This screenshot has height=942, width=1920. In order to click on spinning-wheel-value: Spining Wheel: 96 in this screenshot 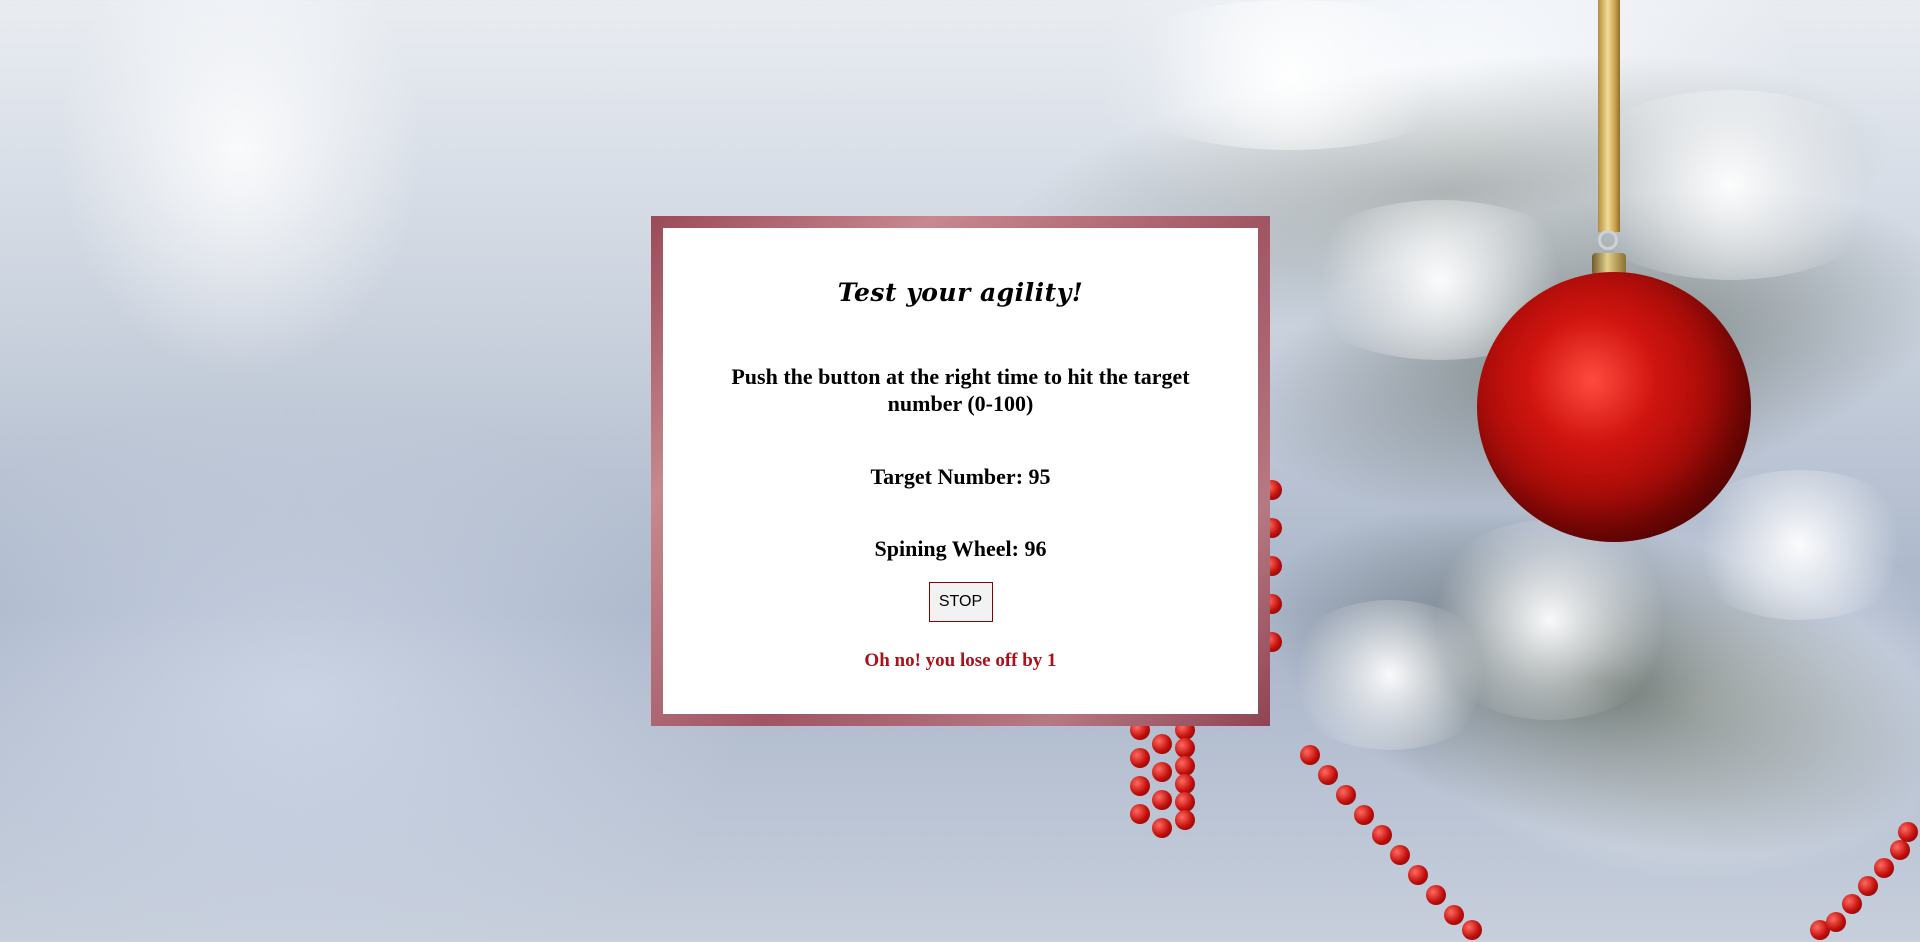, I will do `click(960, 548)`.